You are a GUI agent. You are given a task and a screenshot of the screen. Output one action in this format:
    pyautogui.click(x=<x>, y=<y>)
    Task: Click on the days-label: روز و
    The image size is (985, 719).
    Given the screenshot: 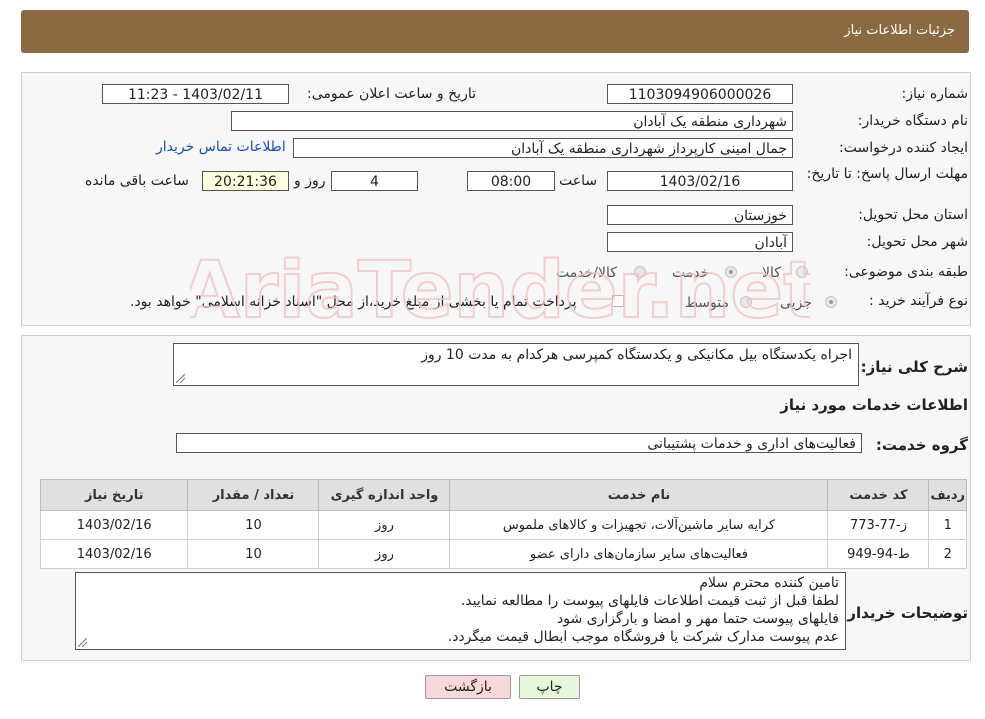 What is the action you would take?
    pyautogui.click(x=310, y=181)
    